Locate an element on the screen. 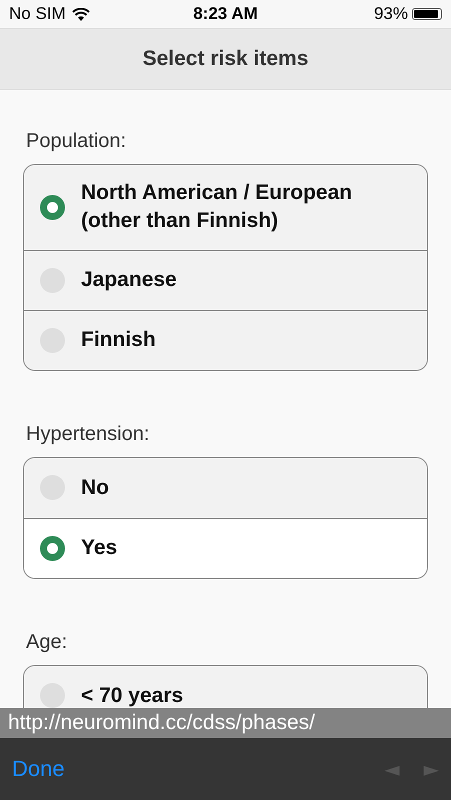 The width and height of the screenshot is (451, 800). radio-option: Finnish is located at coordinates (225, 340).